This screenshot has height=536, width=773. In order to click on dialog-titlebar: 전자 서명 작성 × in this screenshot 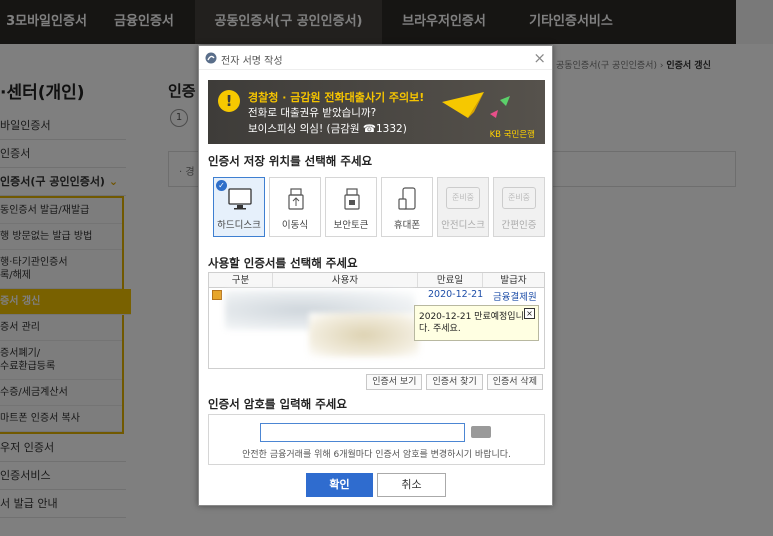, I will do `click(375, 58)`.